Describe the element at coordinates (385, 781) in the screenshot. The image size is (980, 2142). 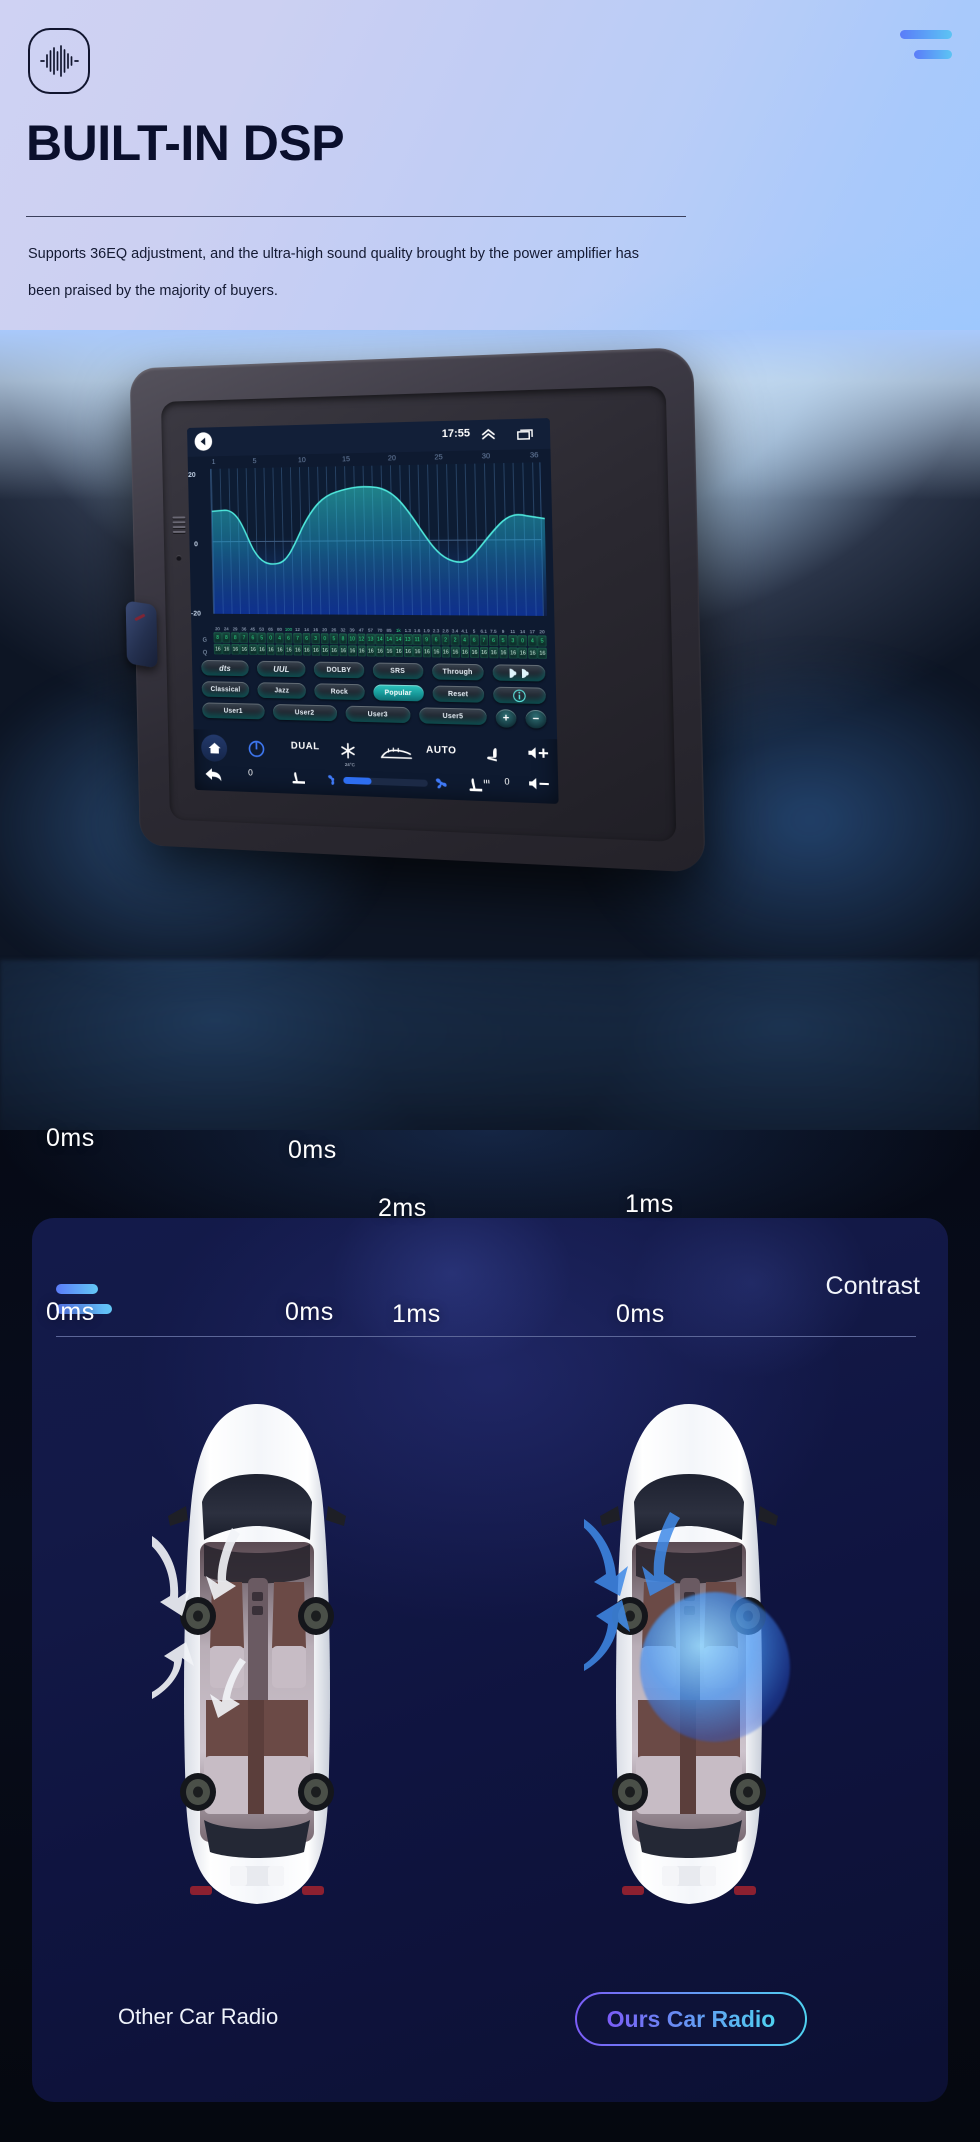
I see `fan-speed-slider` at that location.